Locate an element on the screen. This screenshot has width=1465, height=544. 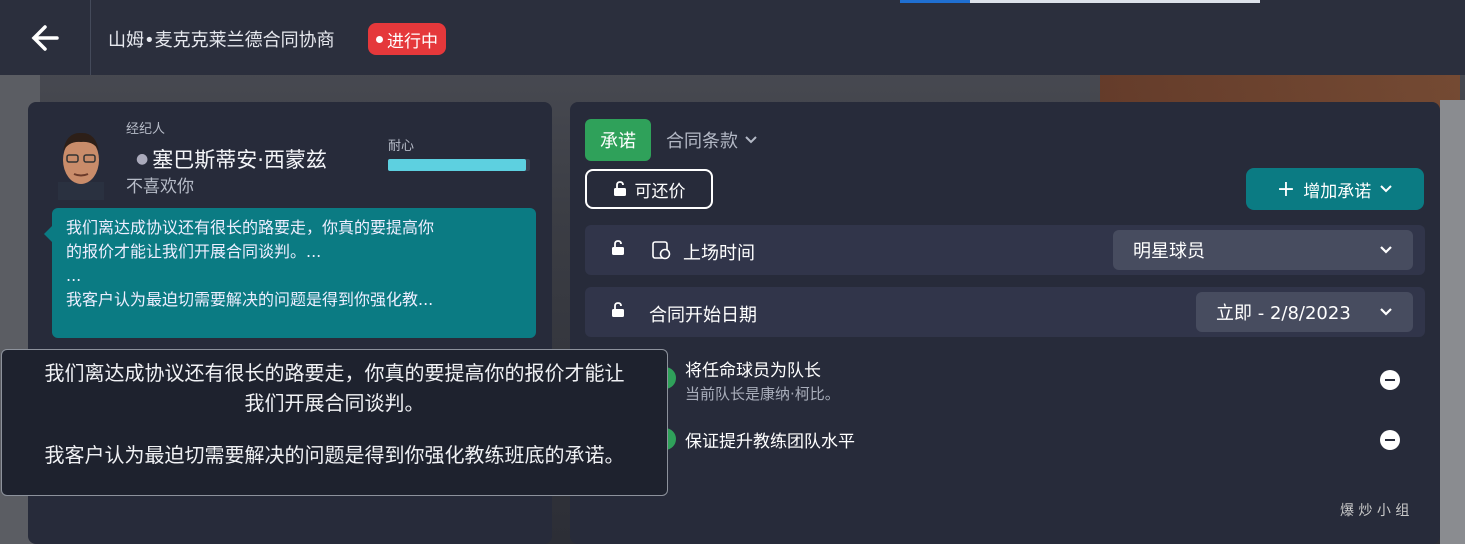
patience-bar is located at coordinates (459, 165).